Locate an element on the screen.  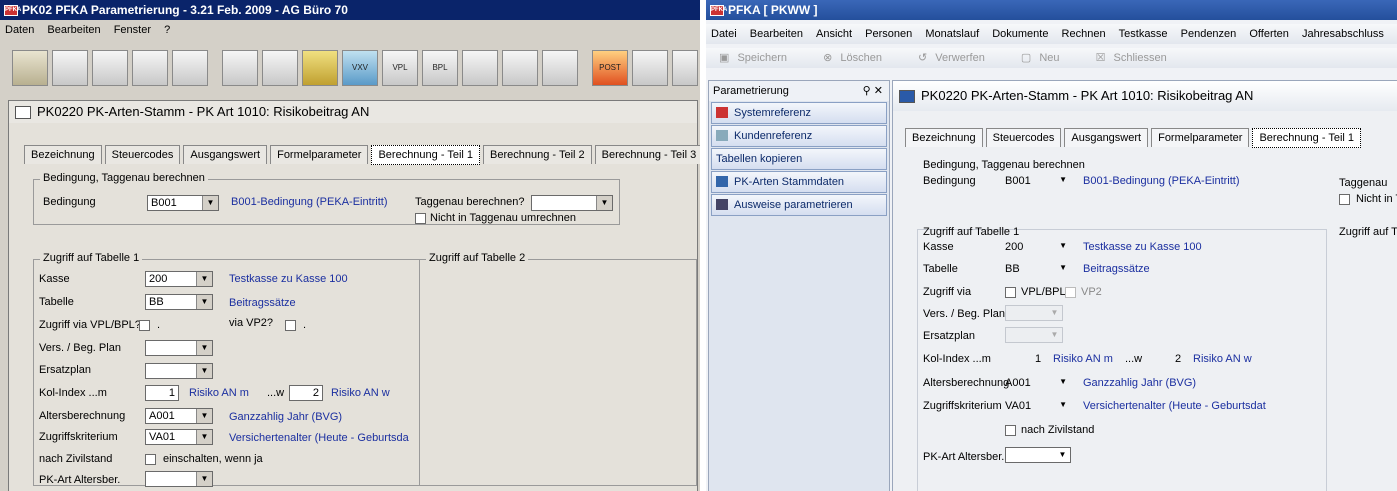
nav-item-systemreferenz: Systemreferenz is located at coordinates (799, 113).